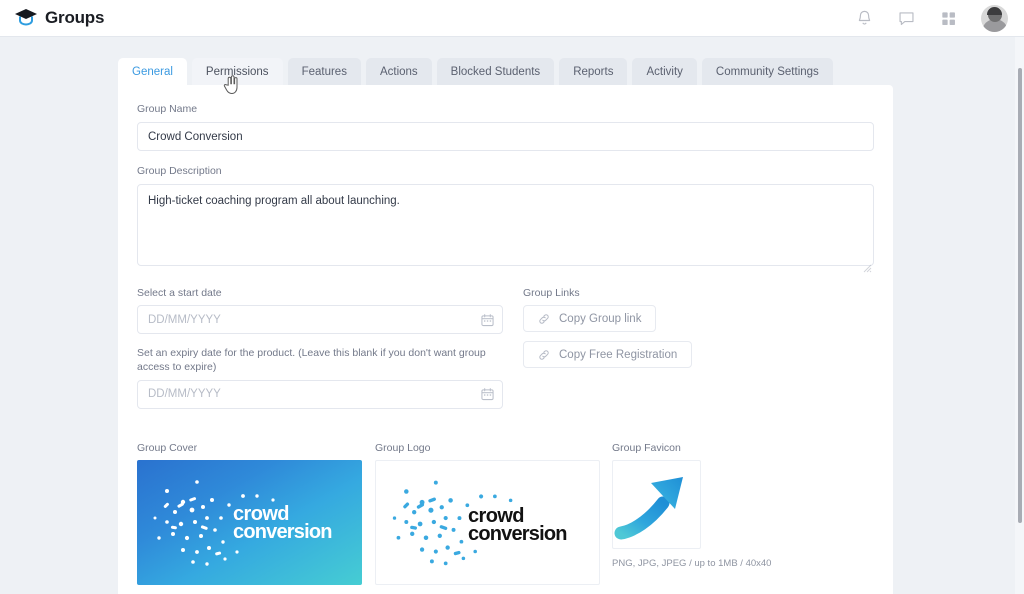  Describe the element at coordinates (403, 447) in the screenshot. I see `group-logo-label: Group Logo` at that location.